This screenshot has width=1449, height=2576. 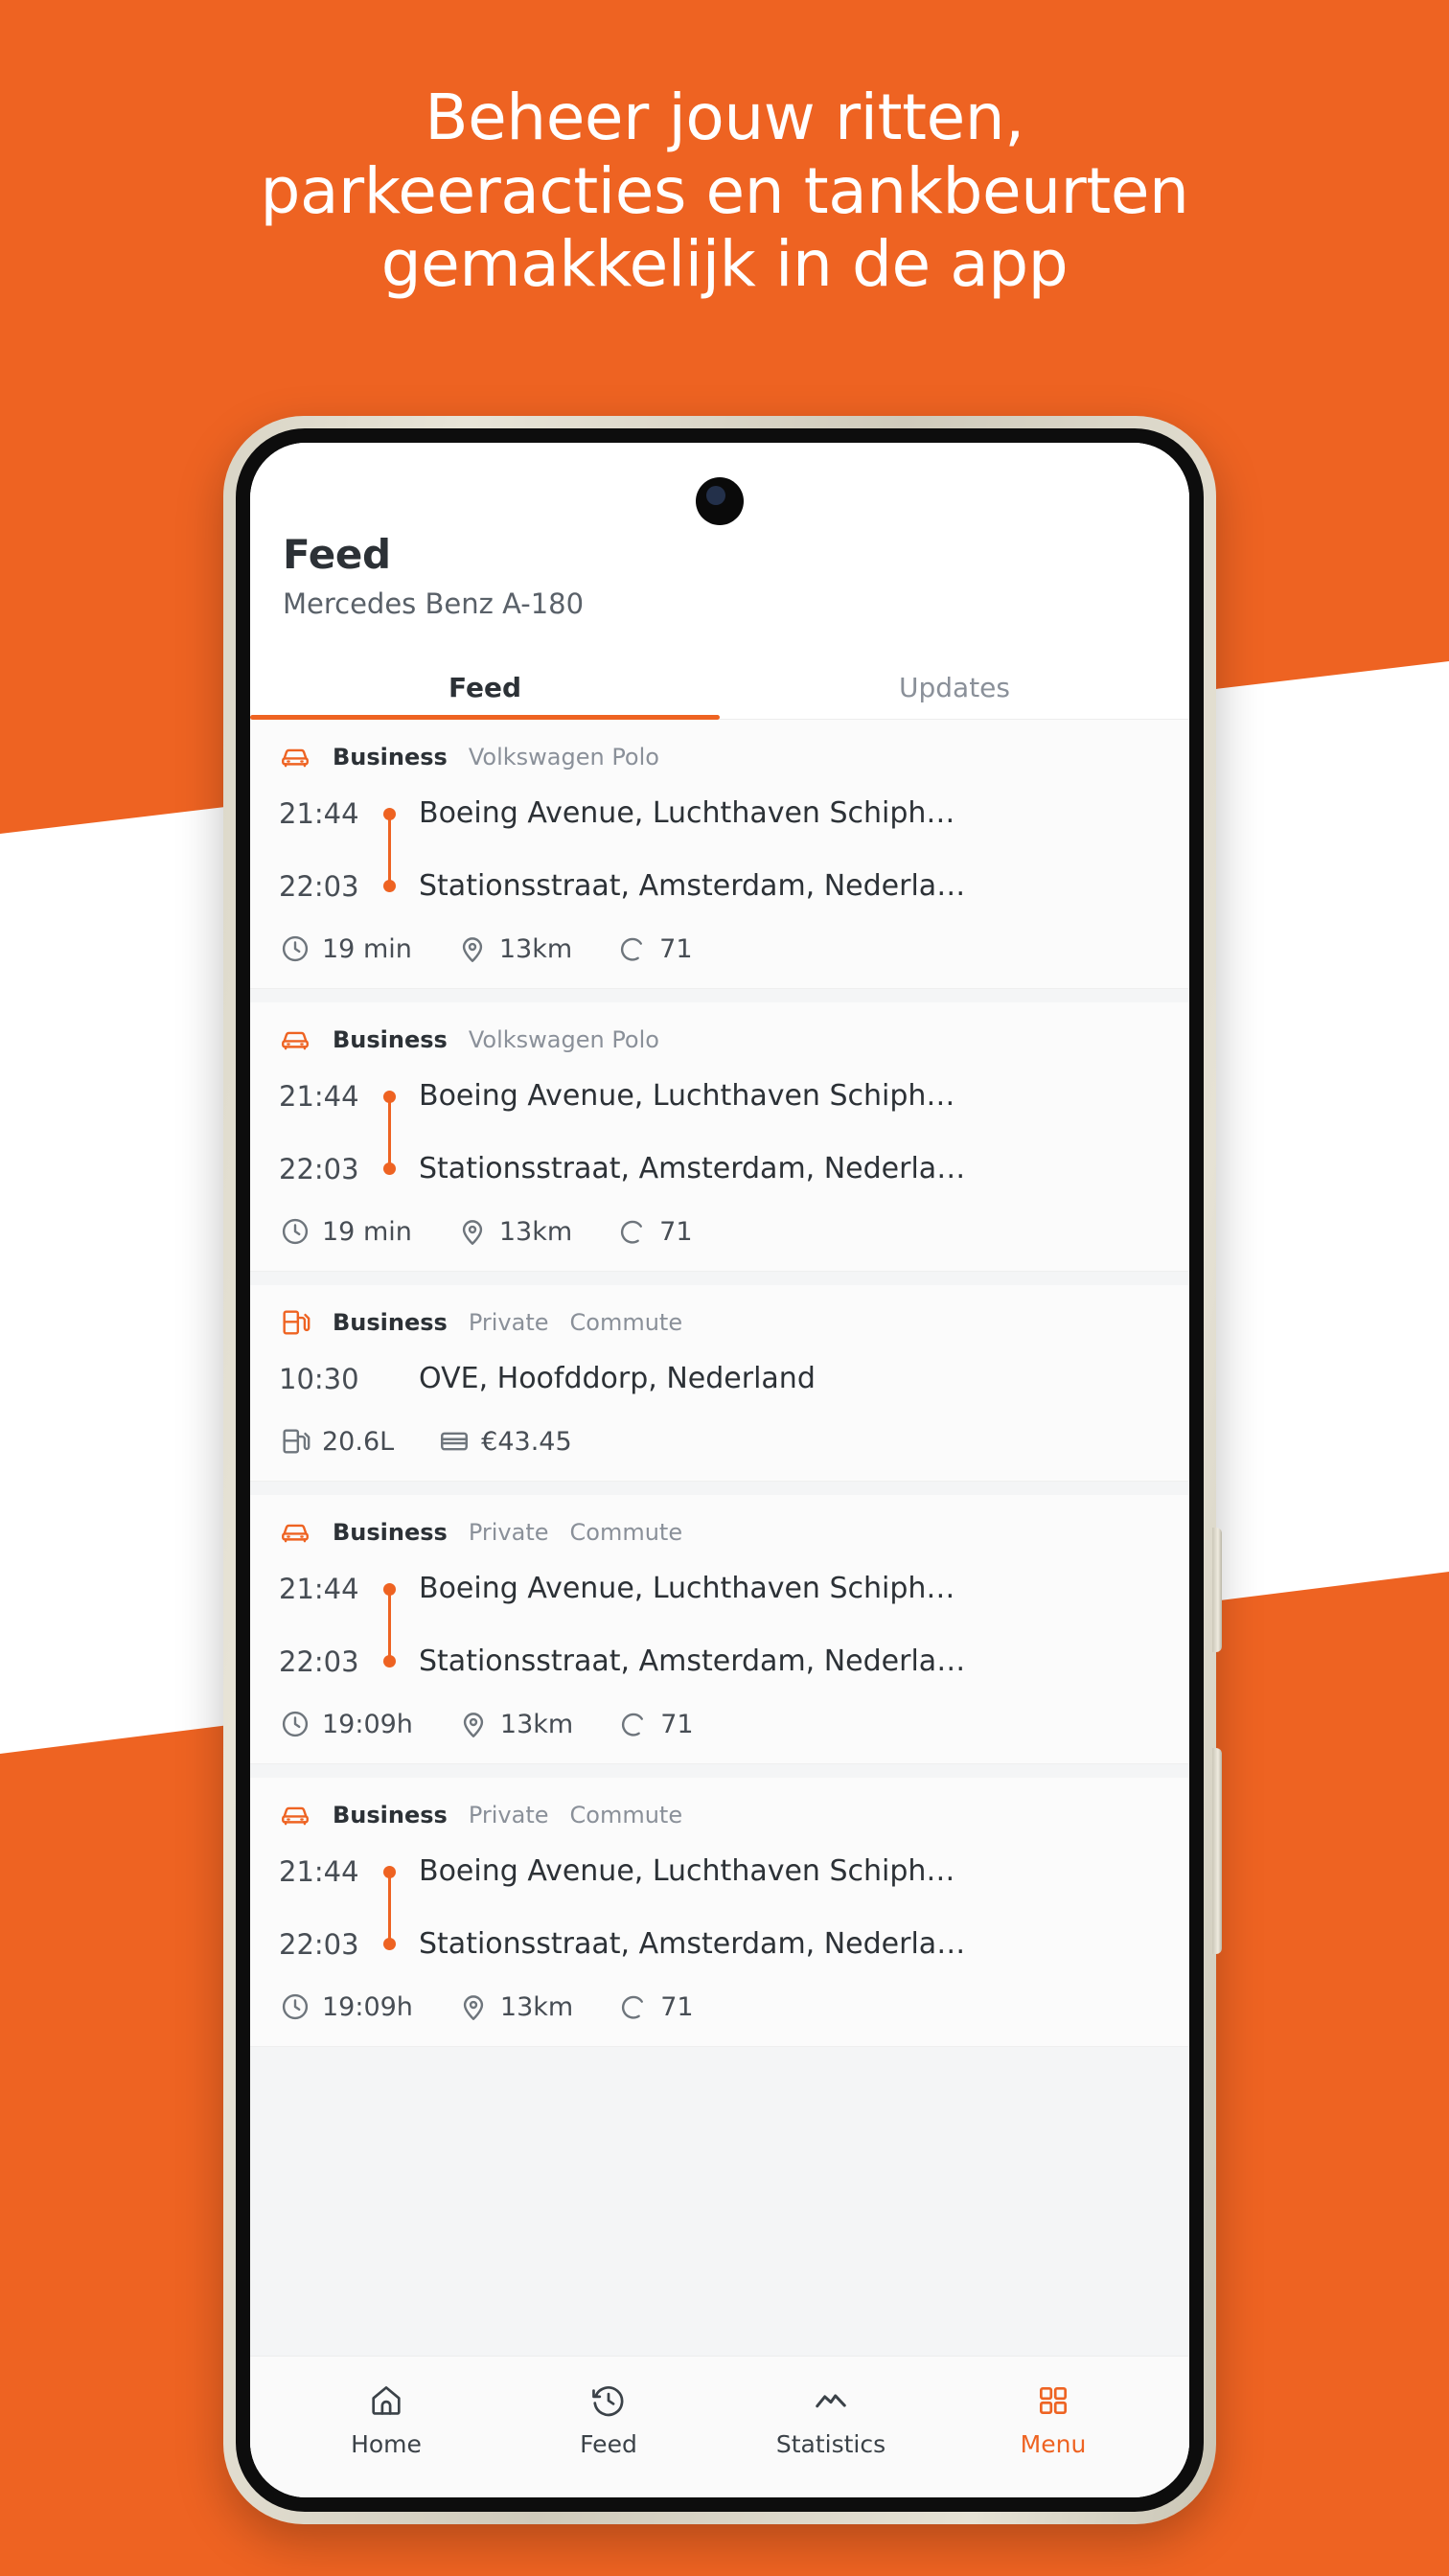 What do you see at coordinates (831, 2420) in the screenshot?
I see `nav-item-statistics: Statistics` at bounding box center [831, 2420].